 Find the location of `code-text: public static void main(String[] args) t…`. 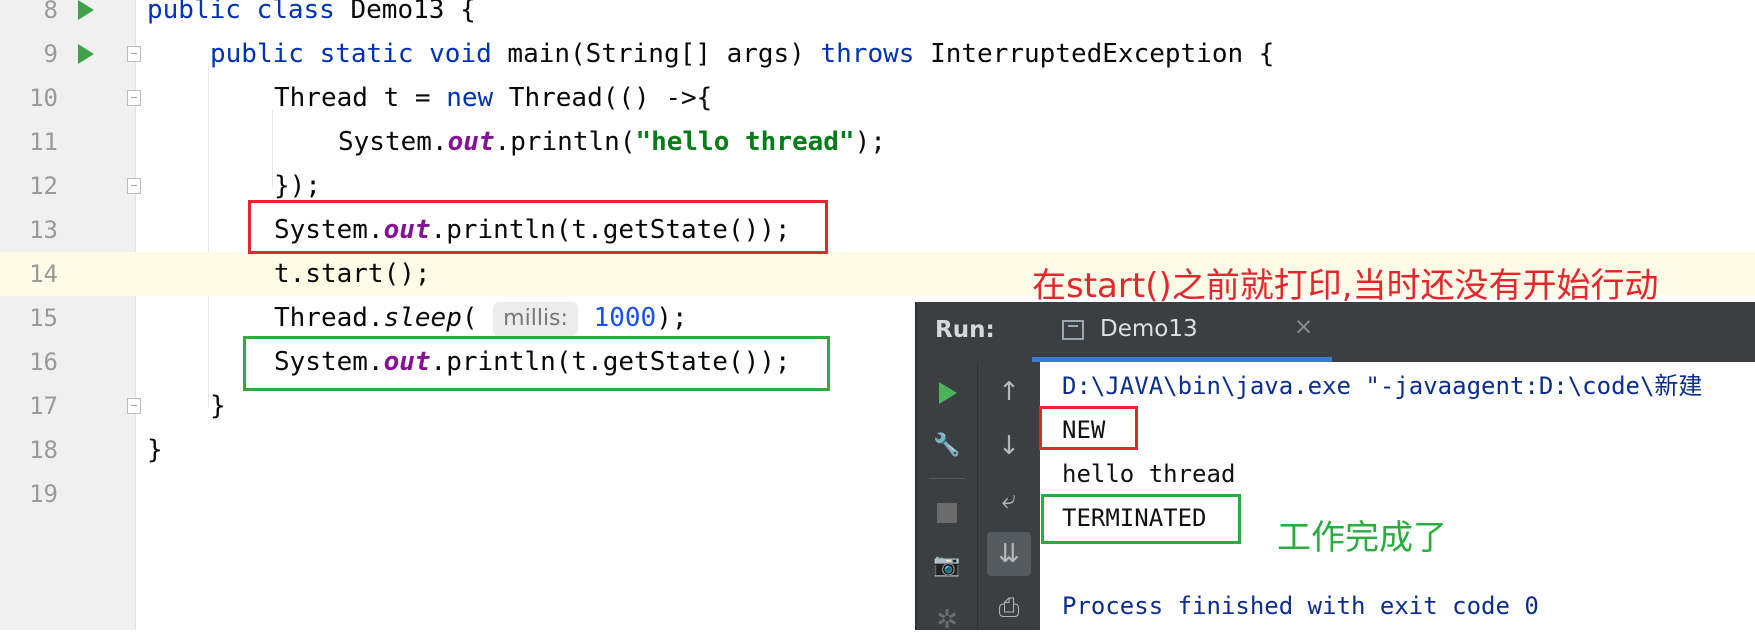

code-text: public static void main(String[] args) t… is located at coordinates (742, 54).